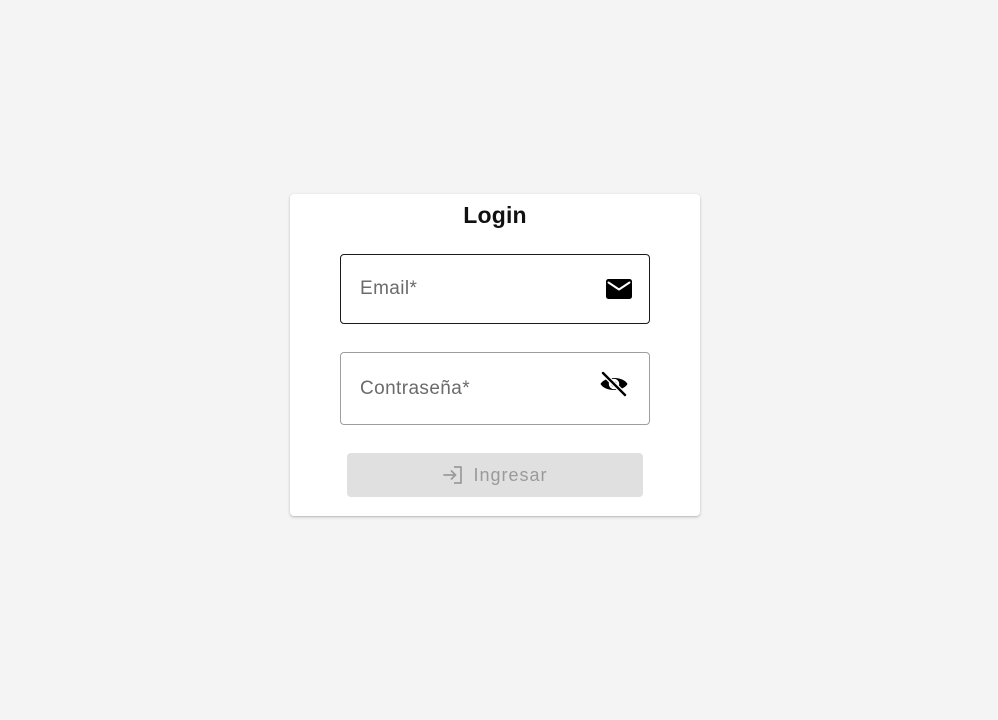 The image size is (998, 720). Describe the element at coordinates (453, 475) in the screenshot. I see `login-icon` at that location.